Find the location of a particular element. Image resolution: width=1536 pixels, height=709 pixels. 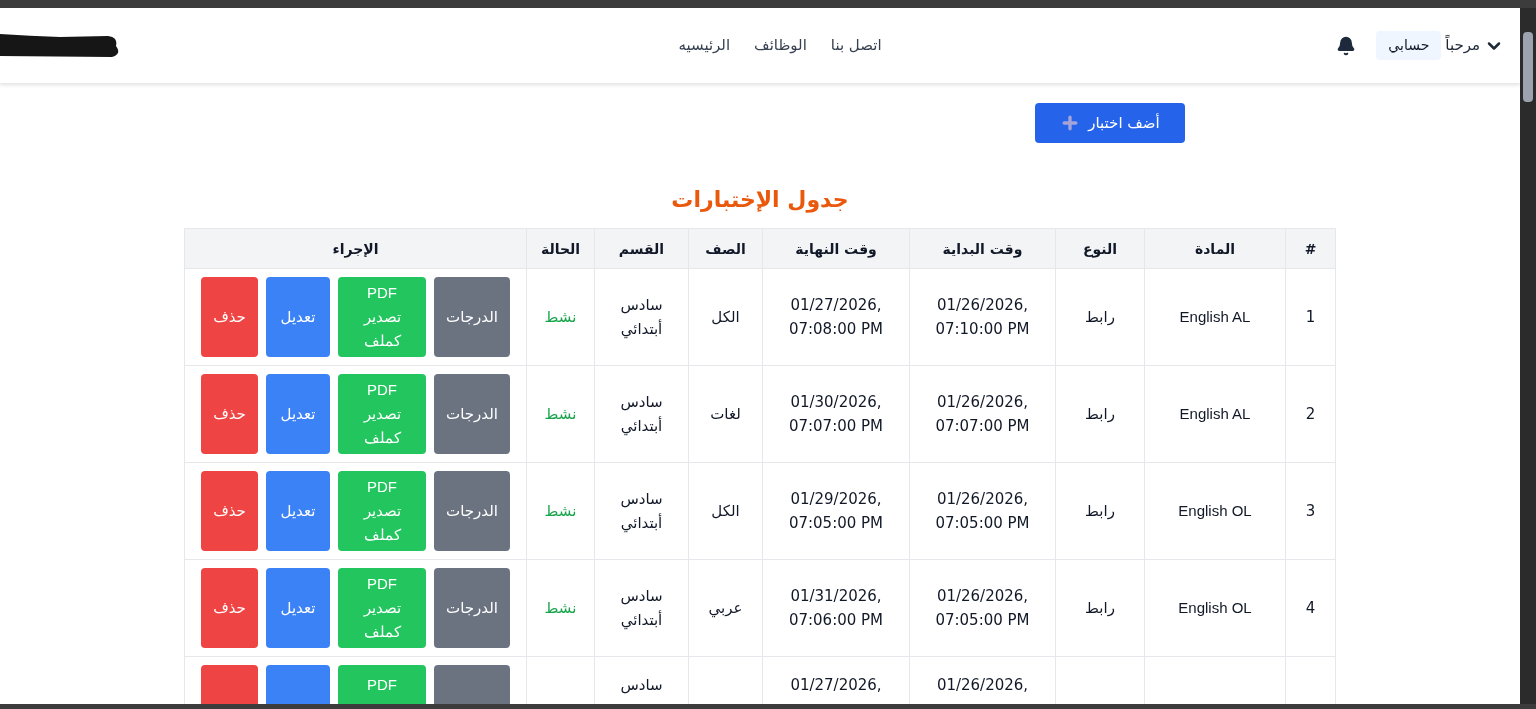

table-cell-text: 4 is located at coordinates (1310, 608).